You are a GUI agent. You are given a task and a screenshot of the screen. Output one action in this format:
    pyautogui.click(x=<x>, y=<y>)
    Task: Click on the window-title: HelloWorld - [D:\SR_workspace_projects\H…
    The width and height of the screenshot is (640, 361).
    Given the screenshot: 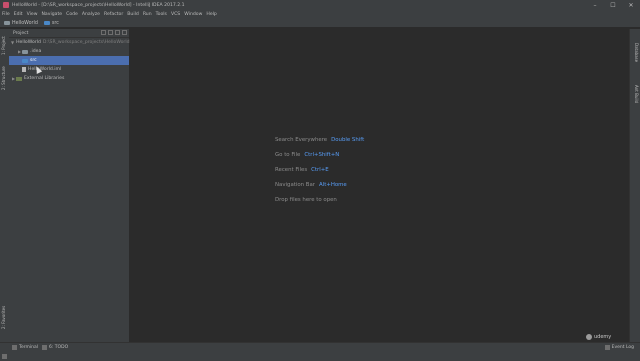 What is the action you would take?
    pyautogui.click(x=98, y=5)
    